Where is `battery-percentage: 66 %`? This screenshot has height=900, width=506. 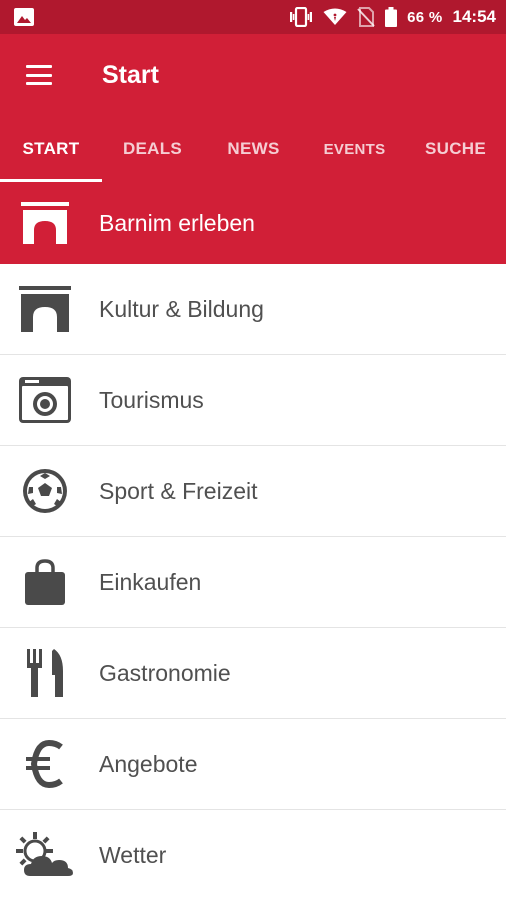 battery-percentage: 66 % is located at coordinates (425, 17).